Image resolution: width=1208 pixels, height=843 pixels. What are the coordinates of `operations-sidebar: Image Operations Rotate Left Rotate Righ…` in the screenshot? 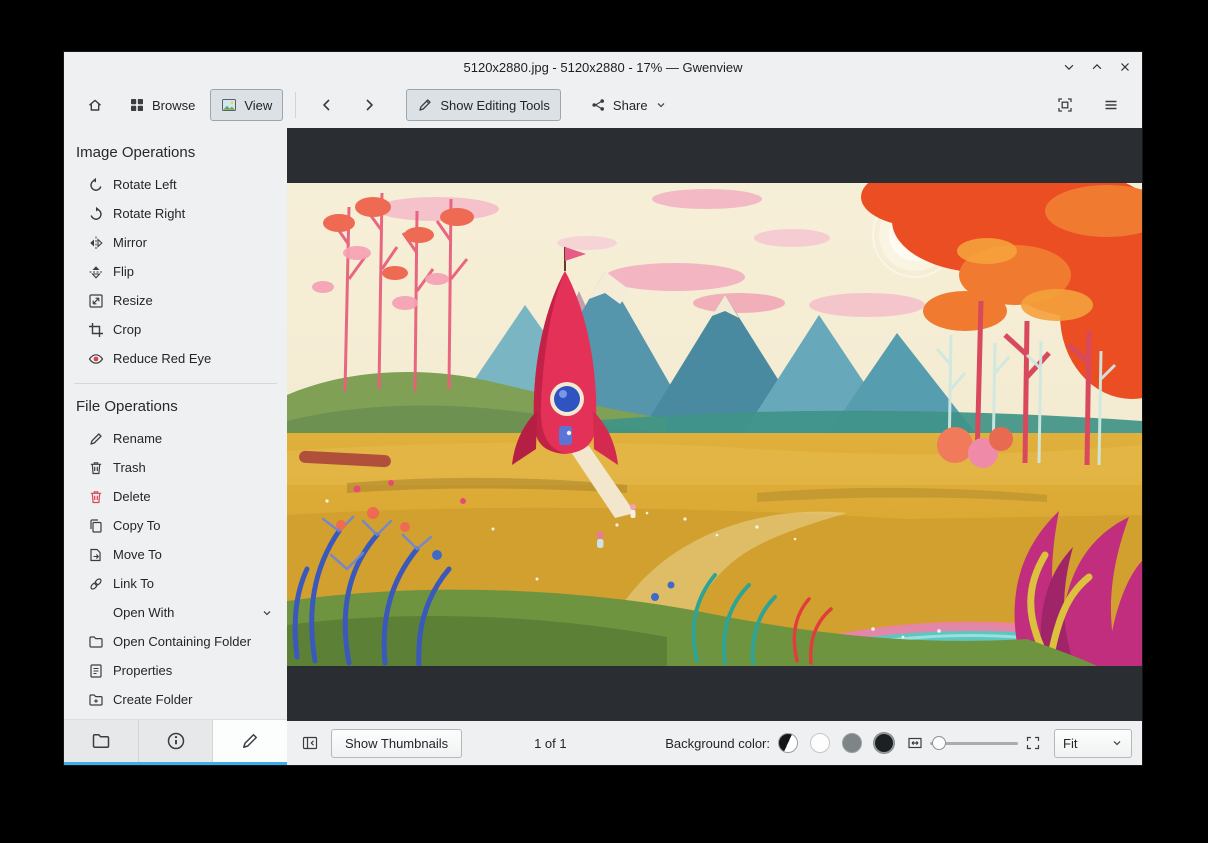 It's located at (176, 446).